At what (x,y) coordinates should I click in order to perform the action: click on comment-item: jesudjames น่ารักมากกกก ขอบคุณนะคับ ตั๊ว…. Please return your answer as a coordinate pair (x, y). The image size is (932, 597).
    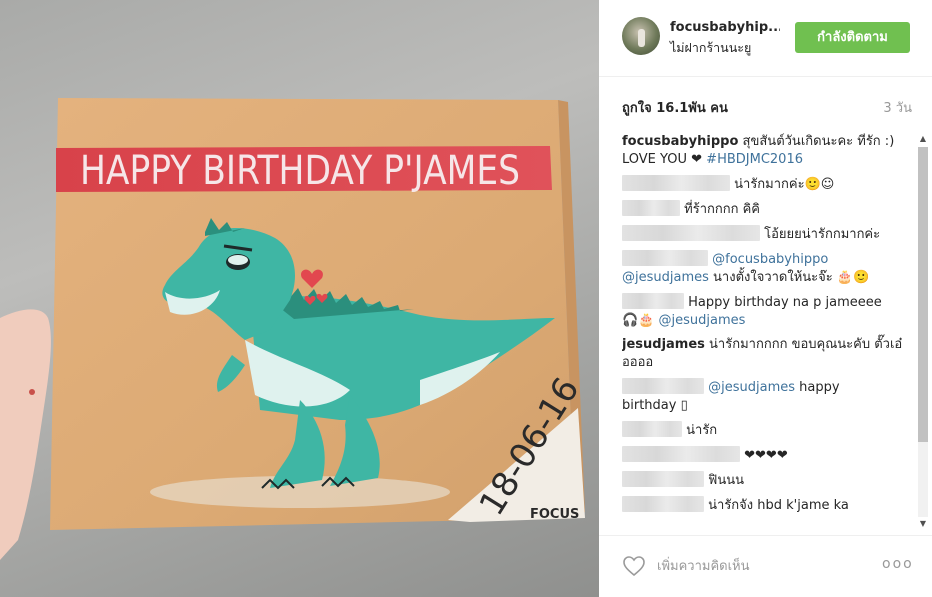
    Looking at the image, I should click on (767, 354).